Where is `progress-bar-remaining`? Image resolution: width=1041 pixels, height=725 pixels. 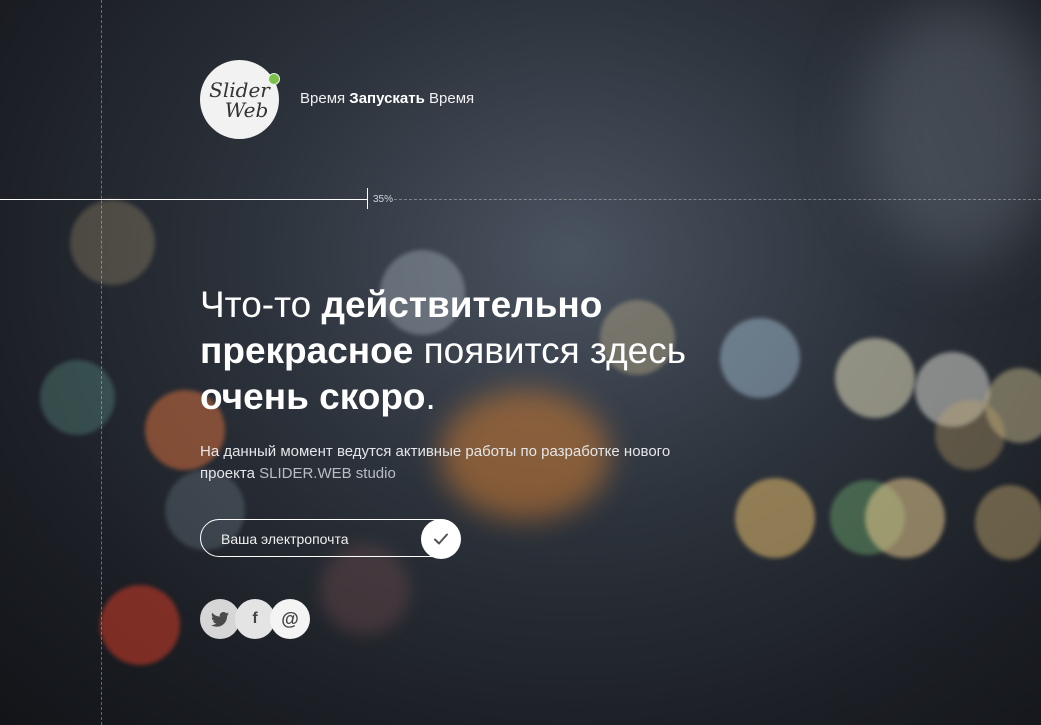
progress-bar-remaining is located at coordinates (717, 199).